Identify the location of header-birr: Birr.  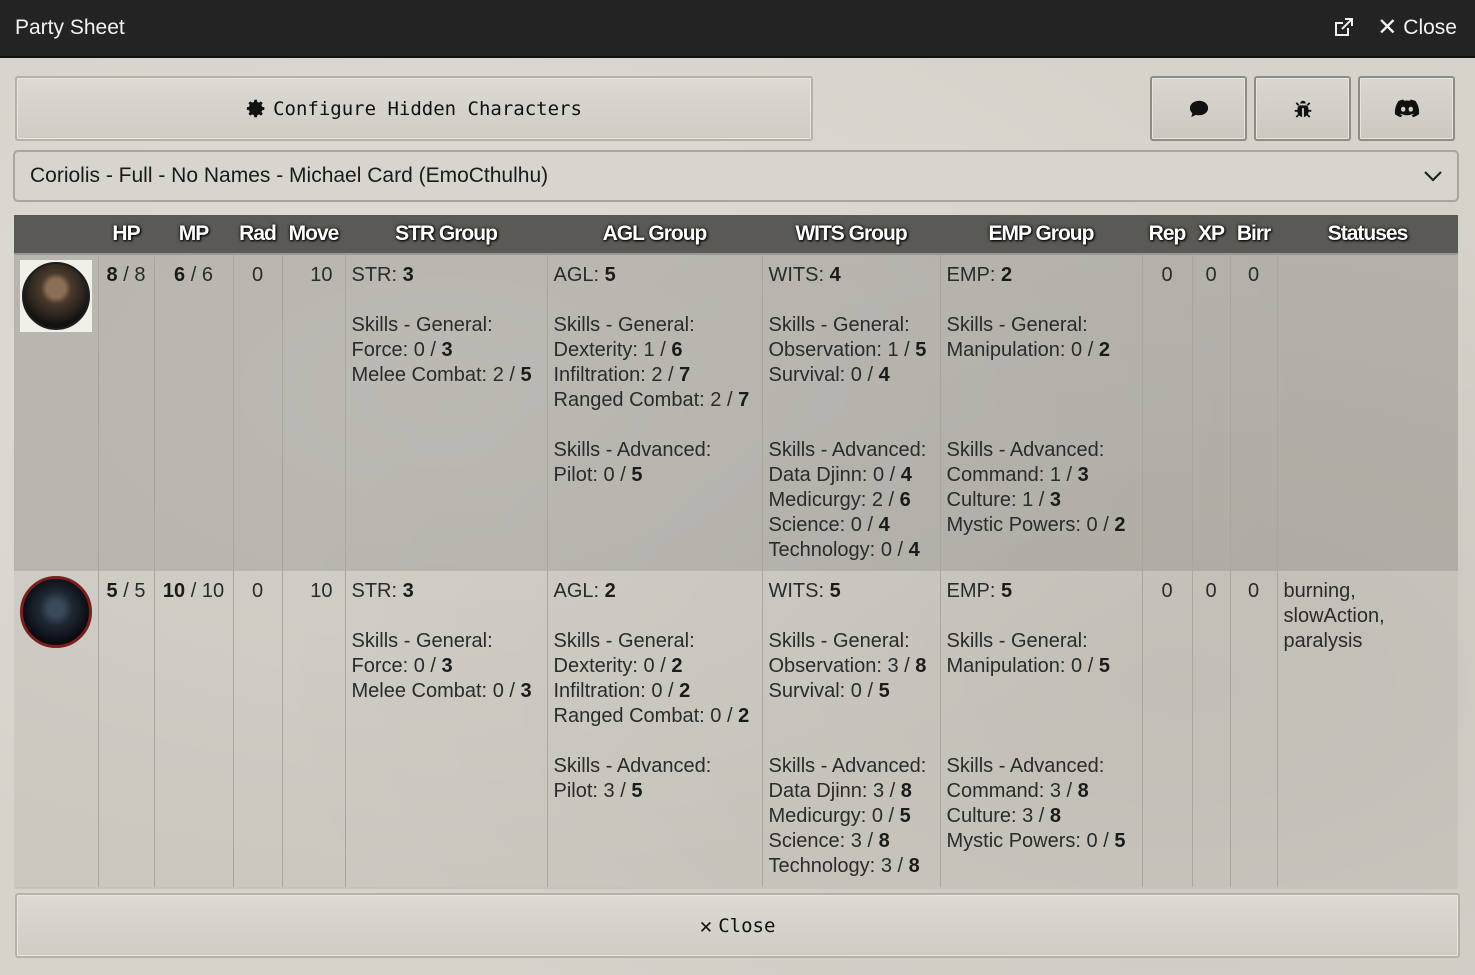
(1253, 235).